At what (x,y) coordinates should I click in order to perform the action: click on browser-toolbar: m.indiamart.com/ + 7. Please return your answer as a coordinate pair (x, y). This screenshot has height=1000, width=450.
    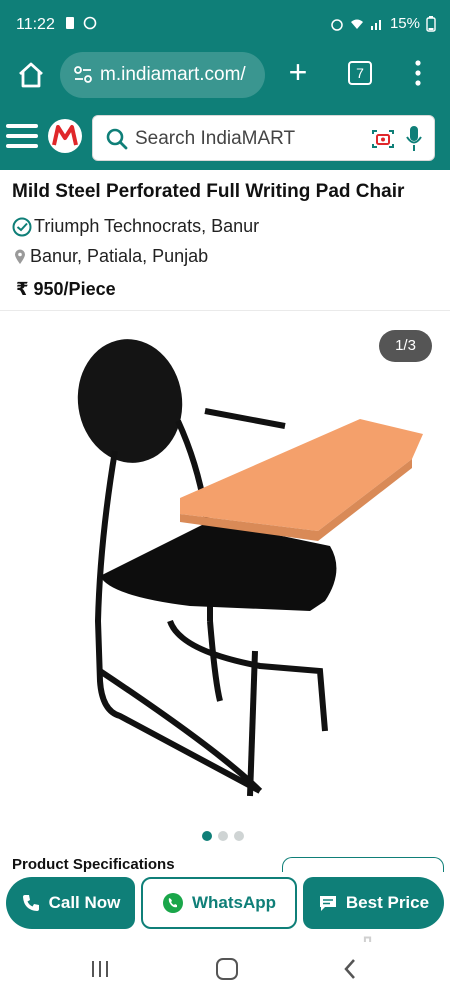
    Looking at the image, I should click on (225, 78).